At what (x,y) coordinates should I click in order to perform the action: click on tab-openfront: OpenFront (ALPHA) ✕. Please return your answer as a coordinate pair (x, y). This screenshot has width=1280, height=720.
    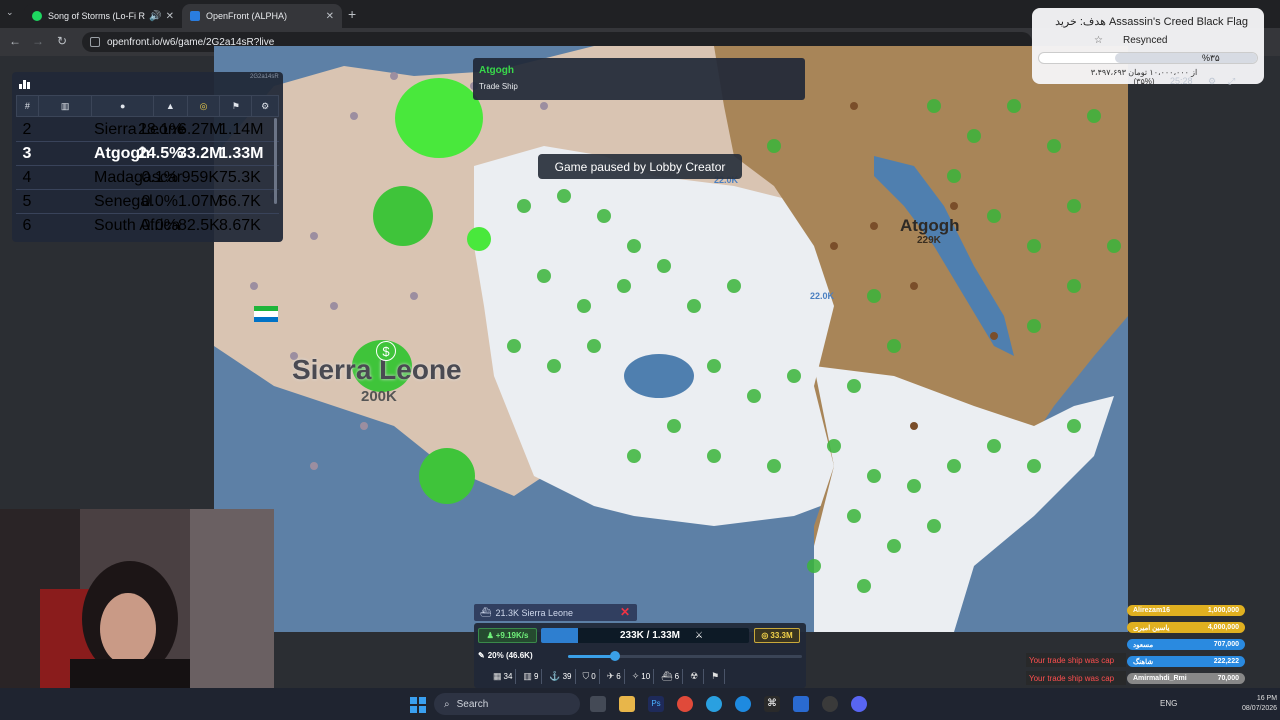
    Looking at the image, I should click on (262, 16).